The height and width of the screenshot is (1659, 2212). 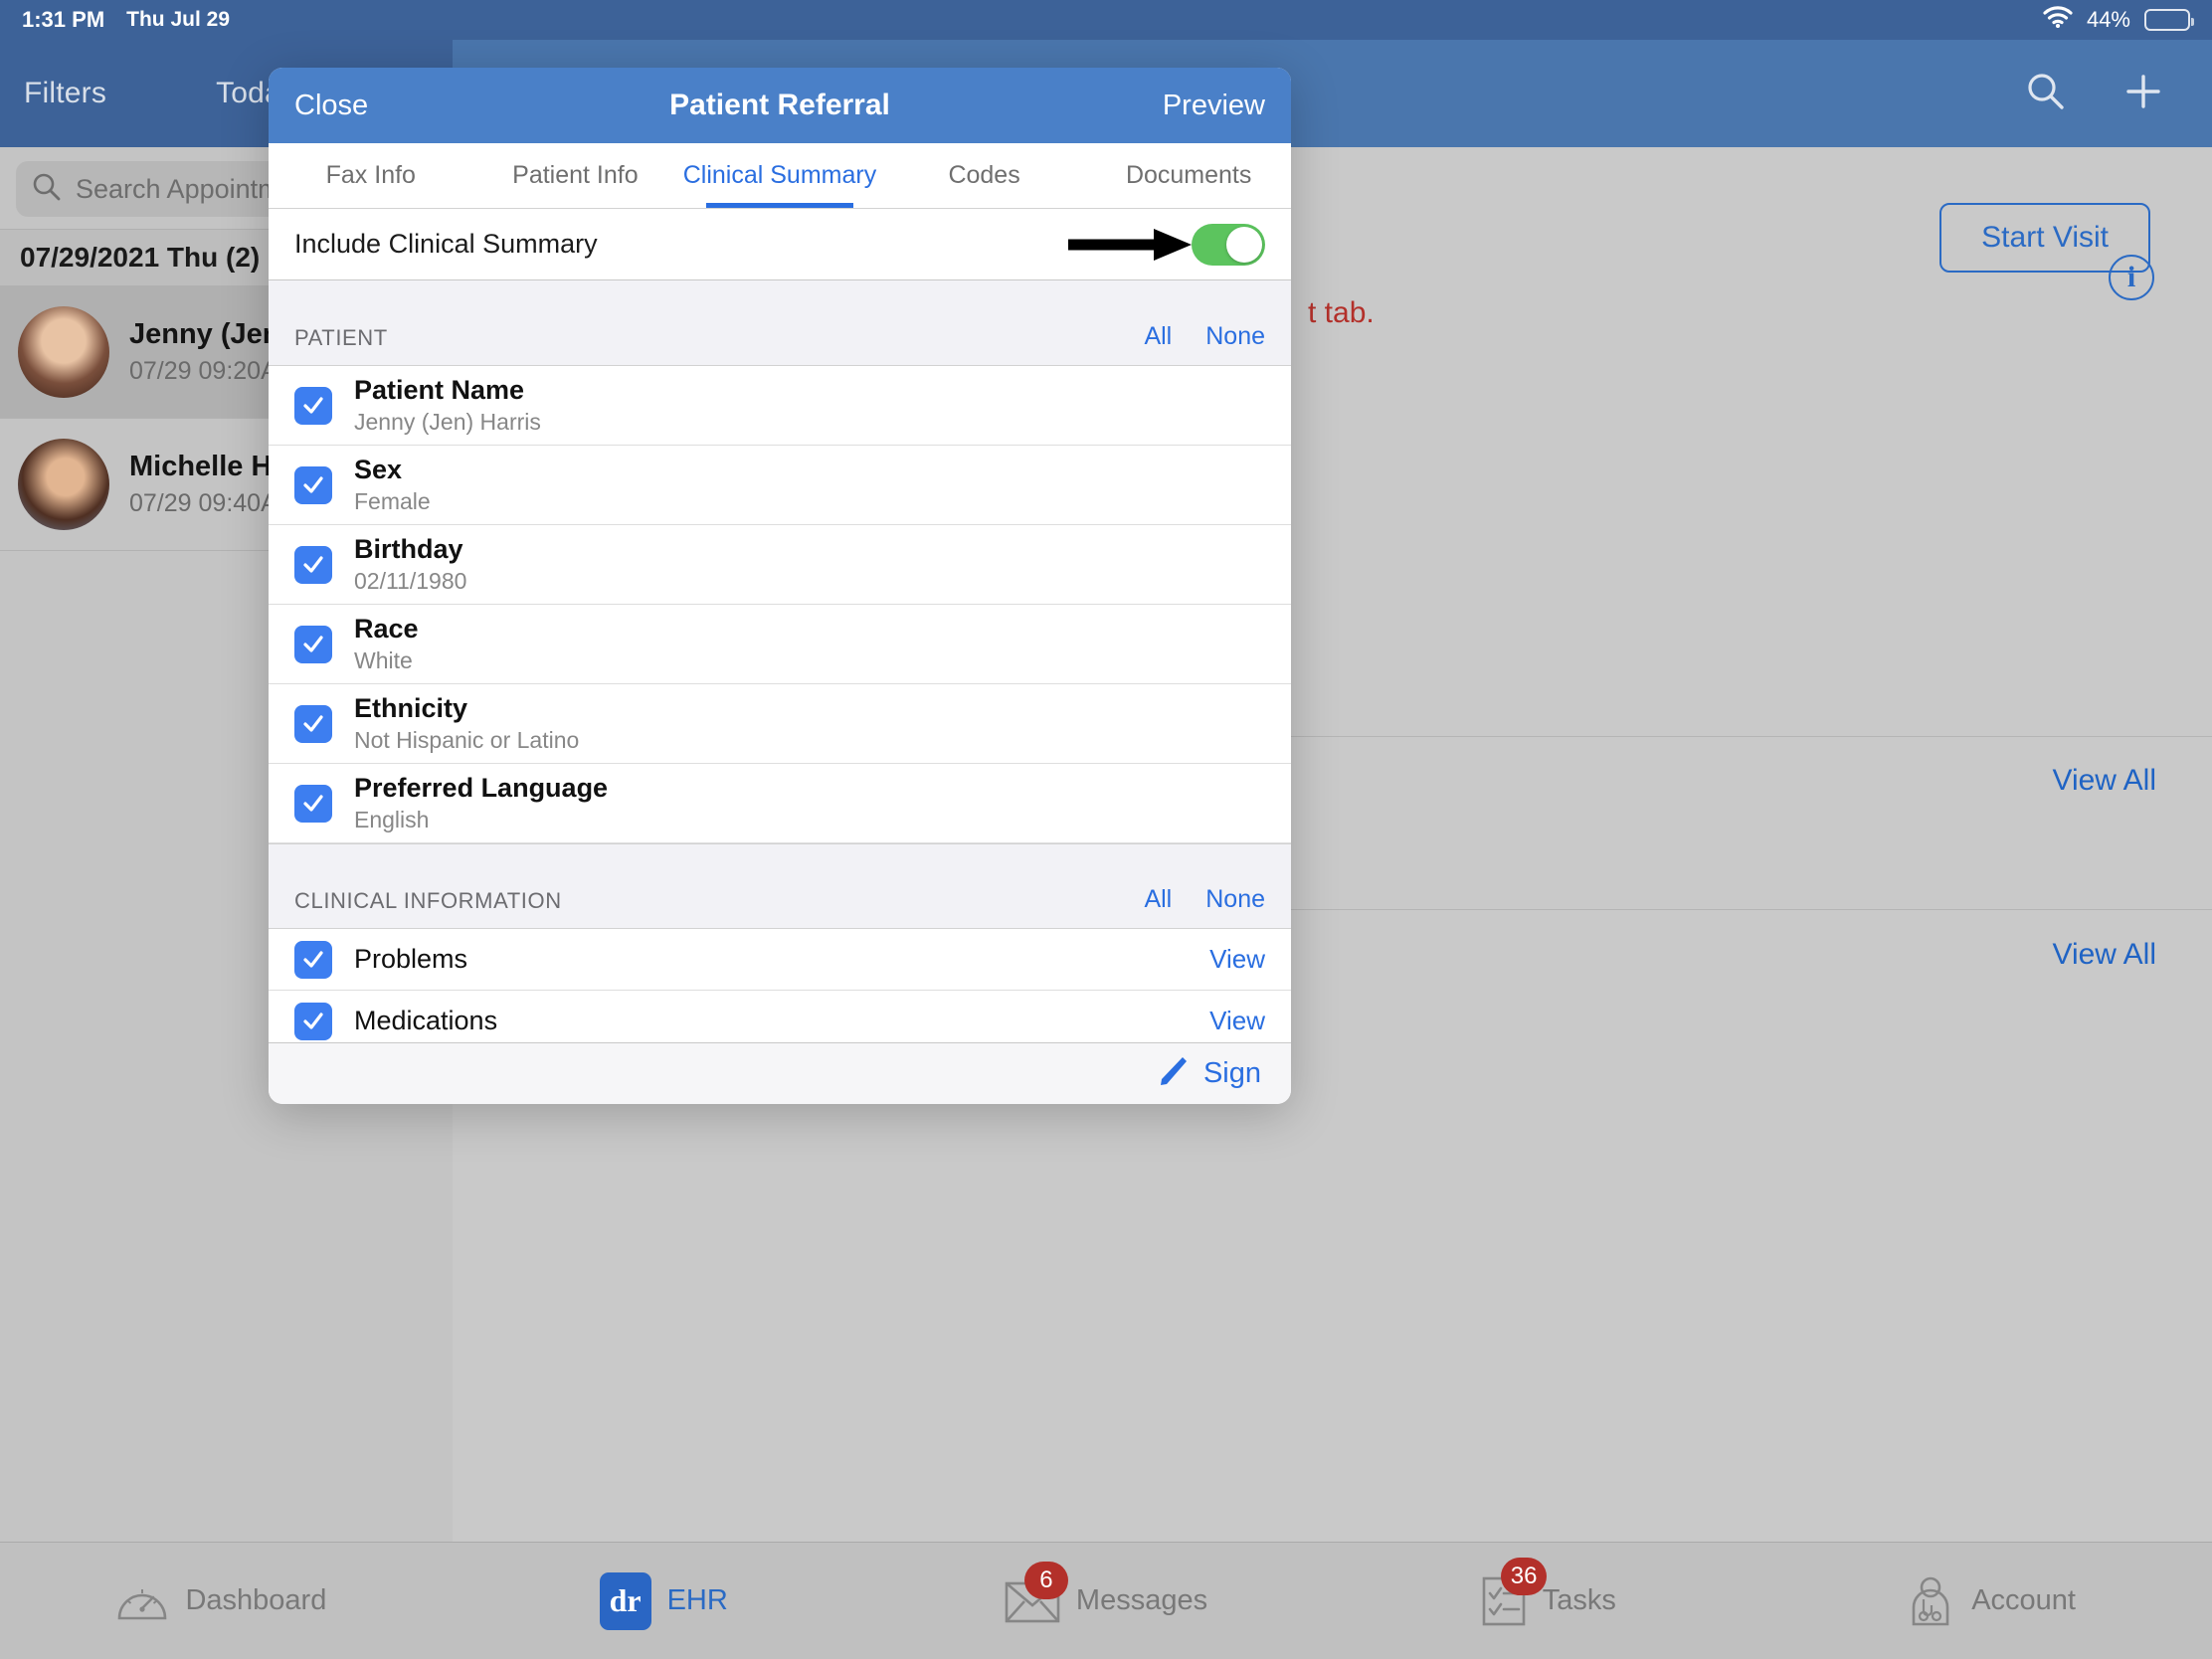 I want to click on list-item: Patient Name Jenny (Jen) Harris, so click(x=780, y=406).